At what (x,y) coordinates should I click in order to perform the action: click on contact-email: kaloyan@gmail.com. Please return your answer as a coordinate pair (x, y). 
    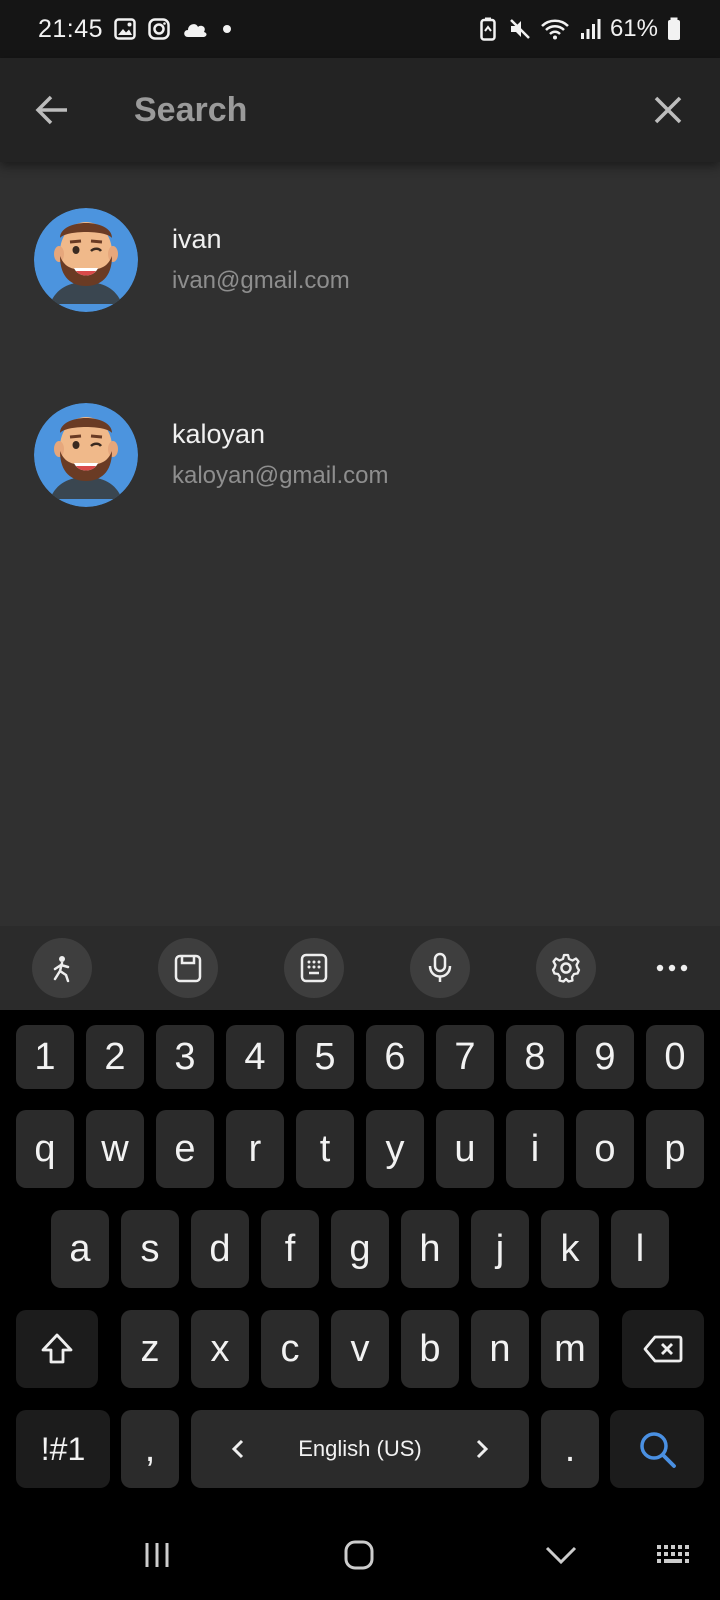
    Looking at the image, I should click on (280, 475).